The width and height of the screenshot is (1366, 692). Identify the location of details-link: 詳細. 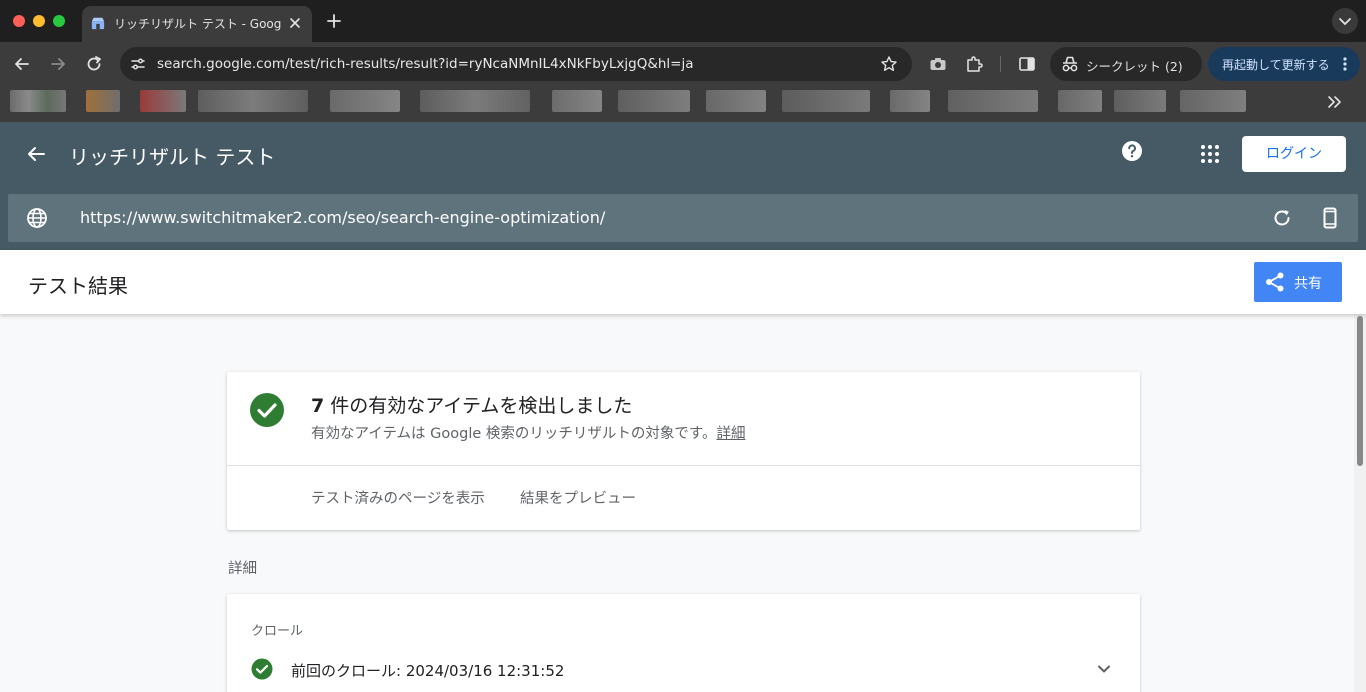
(730, 434).